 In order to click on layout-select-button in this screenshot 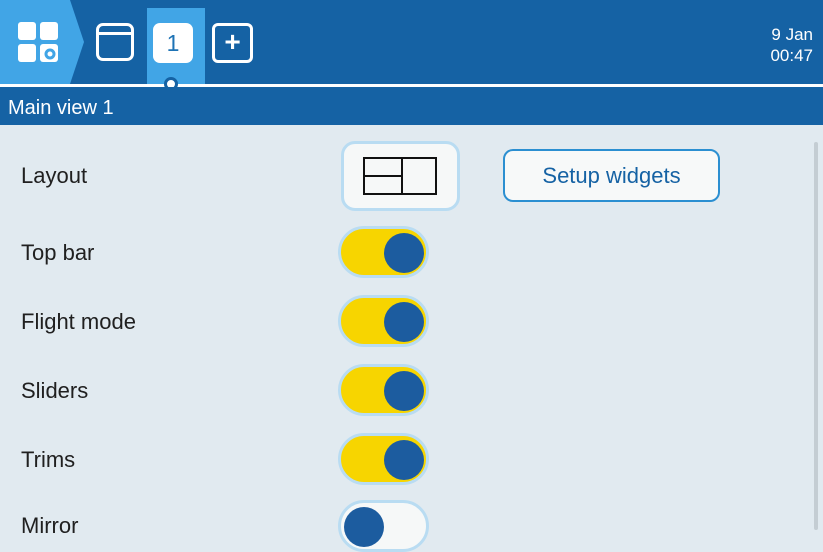, I will do `click(400, 176)`.